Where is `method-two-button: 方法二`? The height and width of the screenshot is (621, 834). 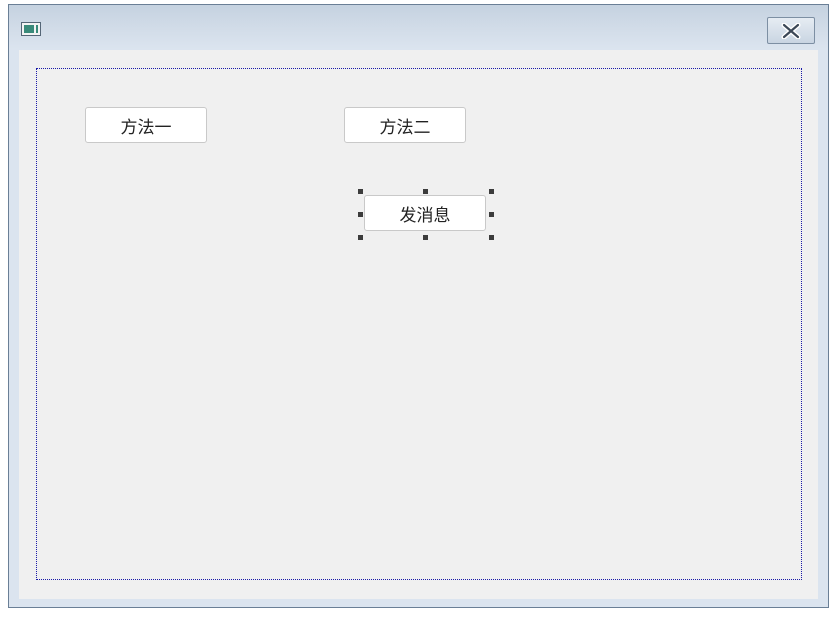 method-two-button: 方法二 is located at coordinates (405, 125).